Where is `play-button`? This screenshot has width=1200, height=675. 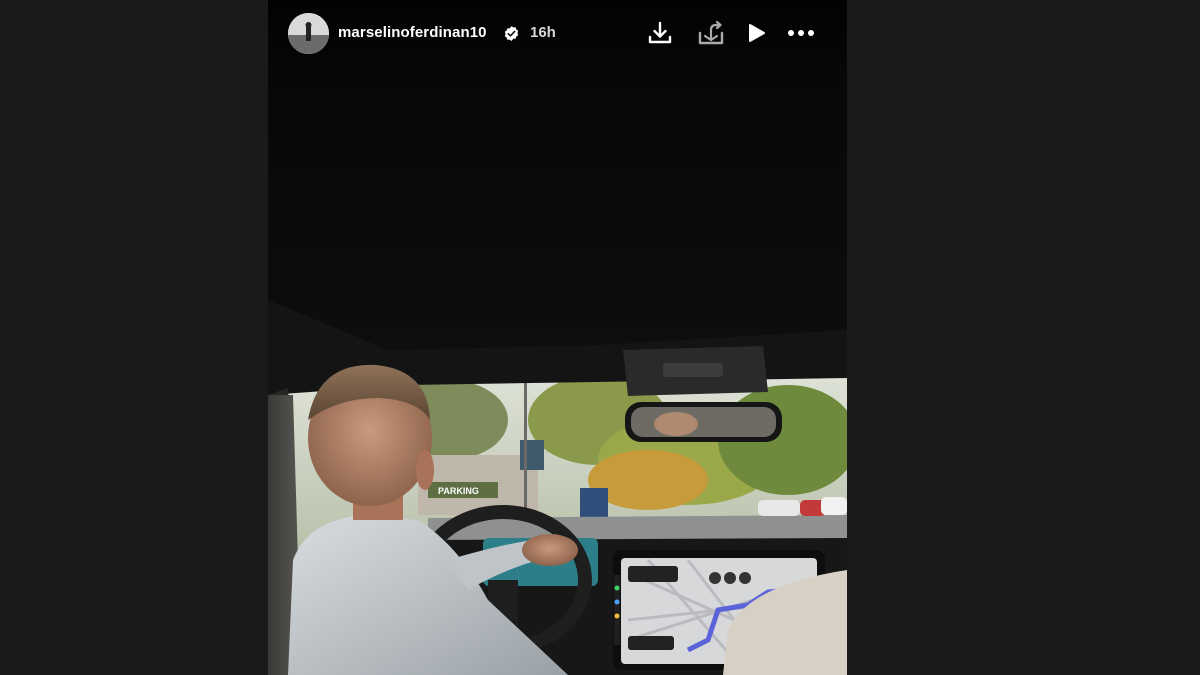
play-button is located at coordinates (756, 33).